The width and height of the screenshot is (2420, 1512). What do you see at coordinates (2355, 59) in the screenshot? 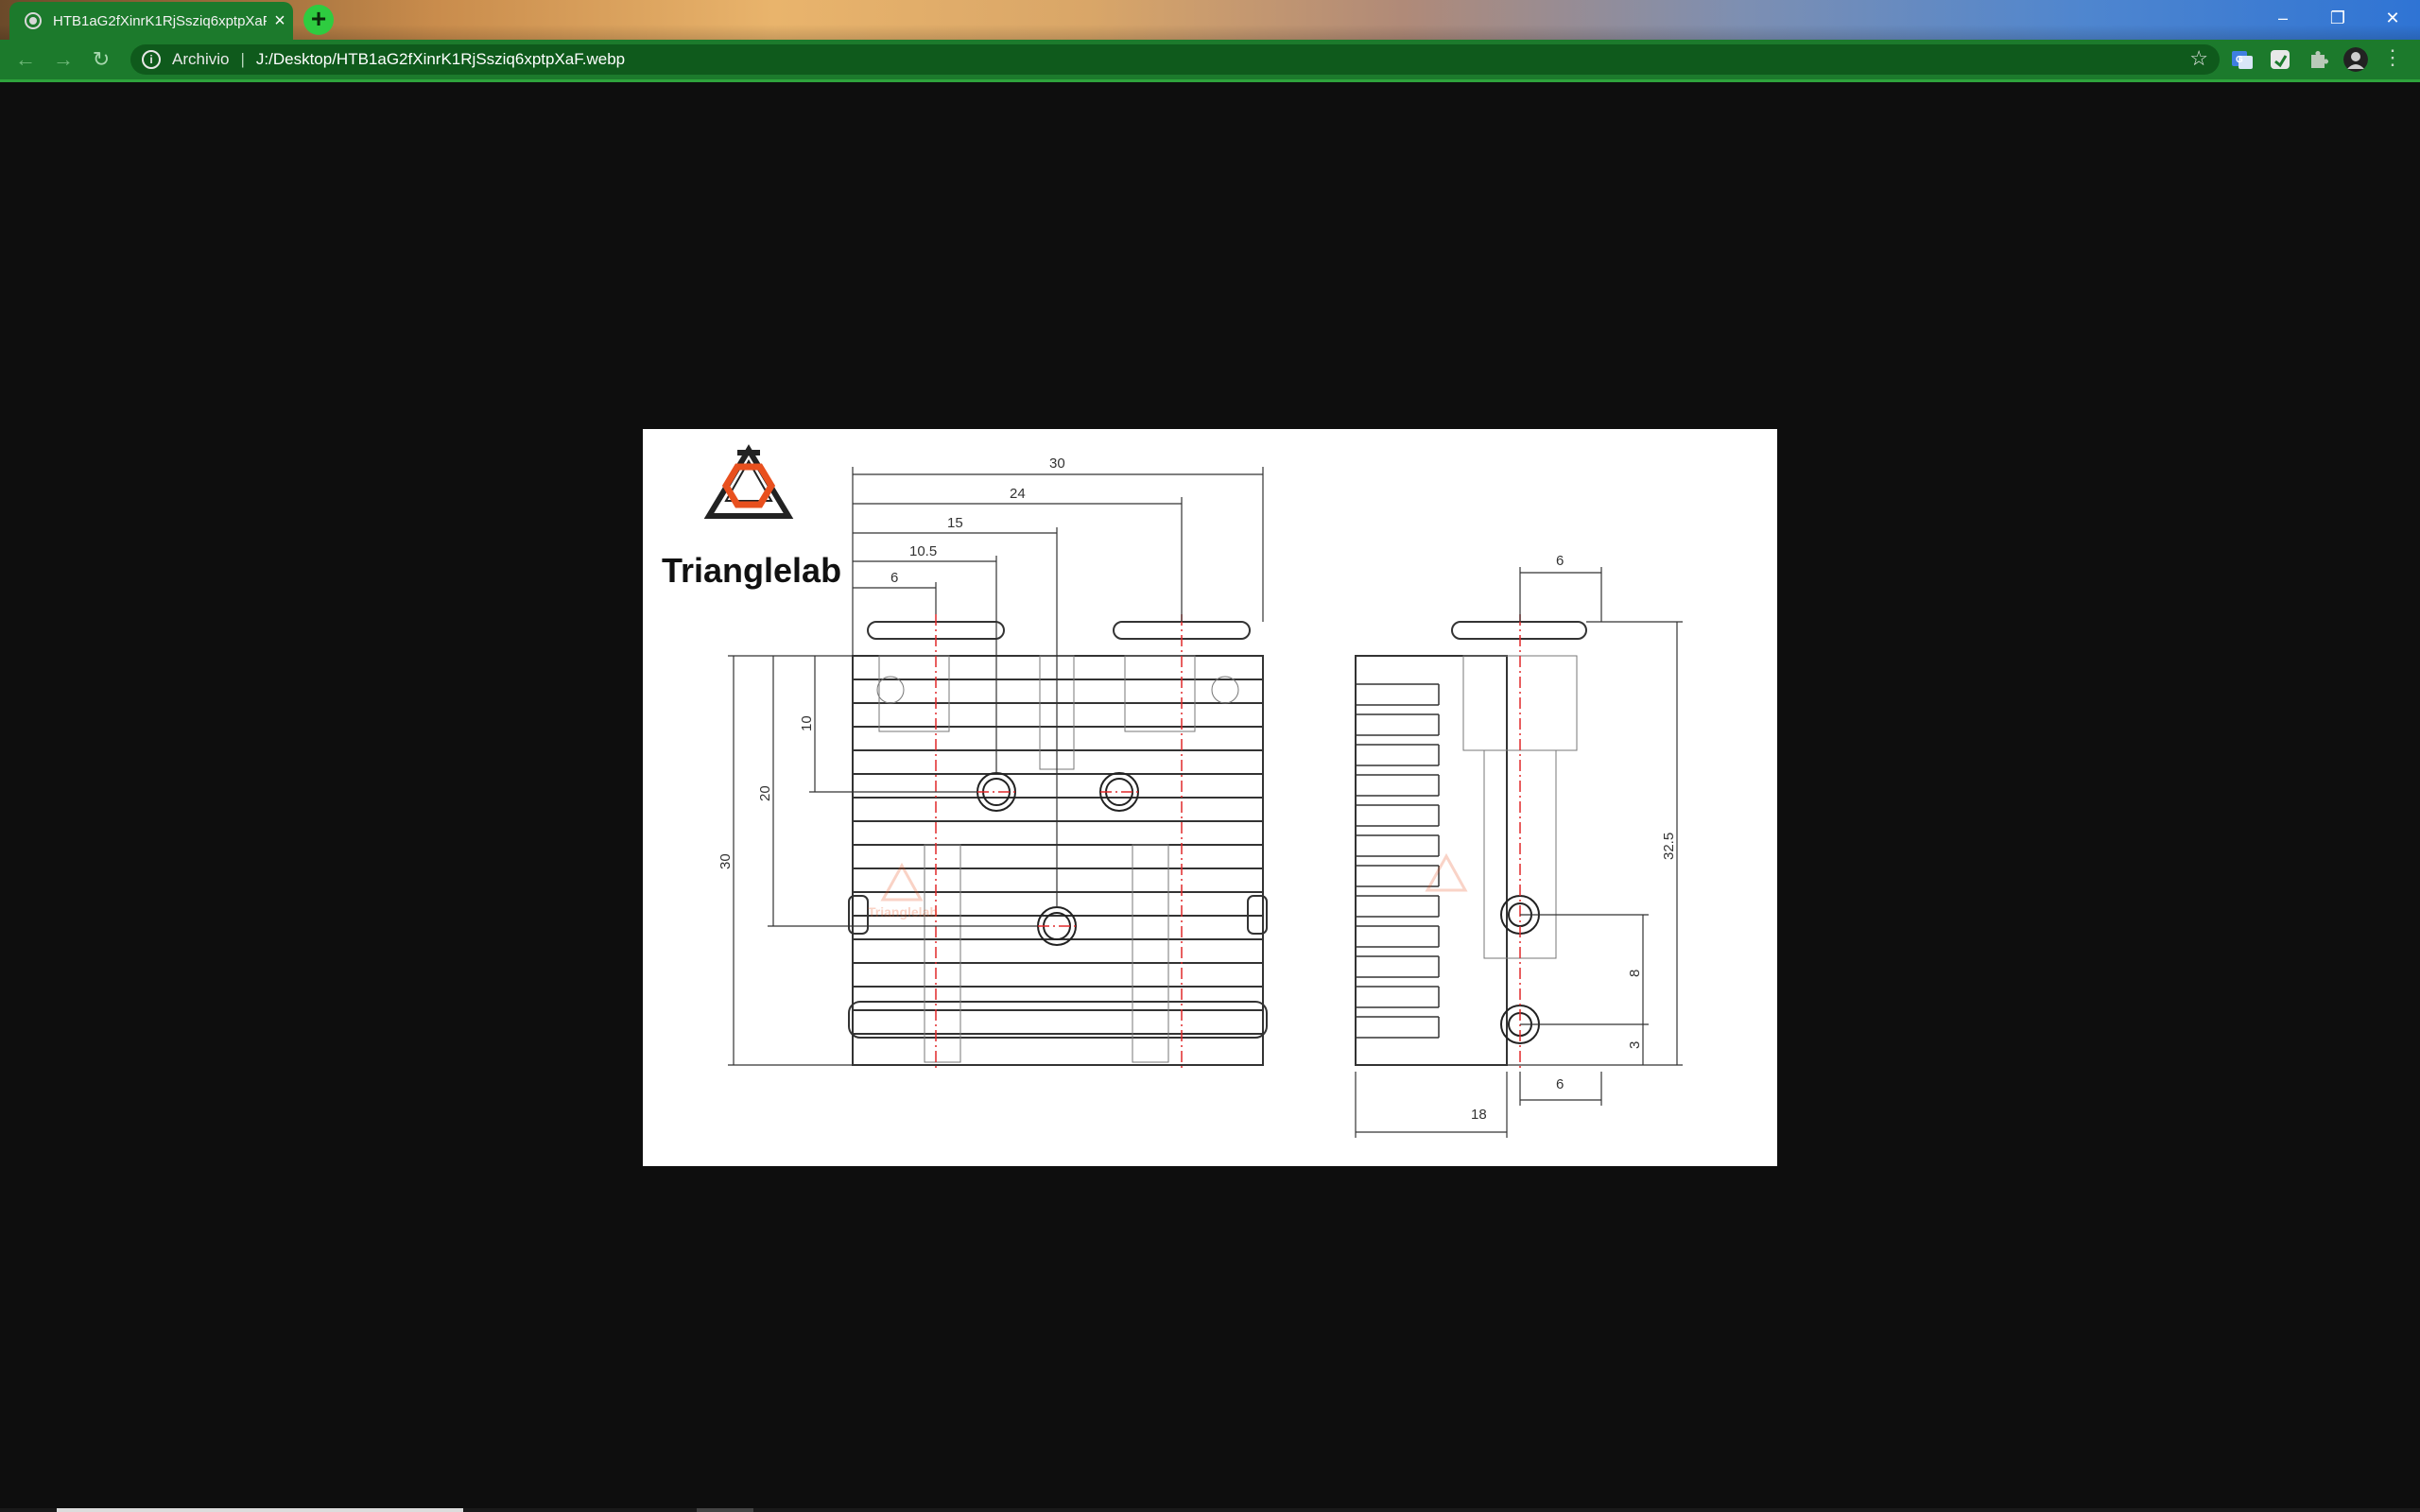
I see `profile-avatar` at bounding box center [2355, 59].